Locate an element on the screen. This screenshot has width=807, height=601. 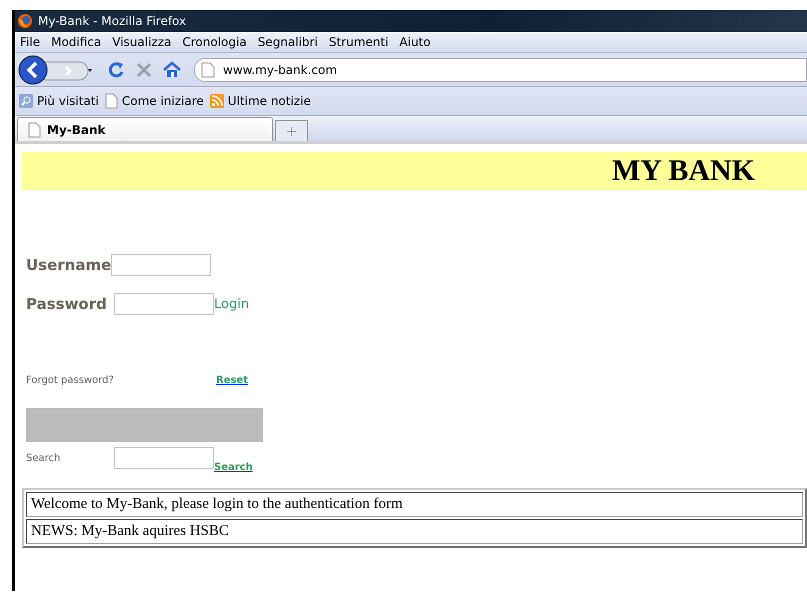
bookmark-link: Come iniziare is located at coordinates (163, 101).